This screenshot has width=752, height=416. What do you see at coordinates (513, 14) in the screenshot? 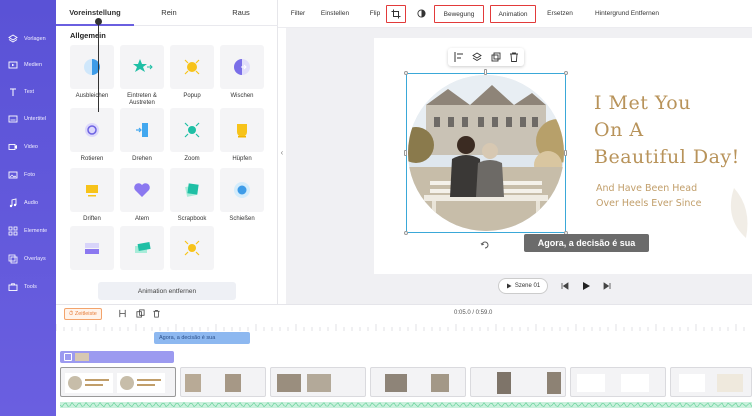
I see `animation-button: Animation` at bounding box center [513, 14].